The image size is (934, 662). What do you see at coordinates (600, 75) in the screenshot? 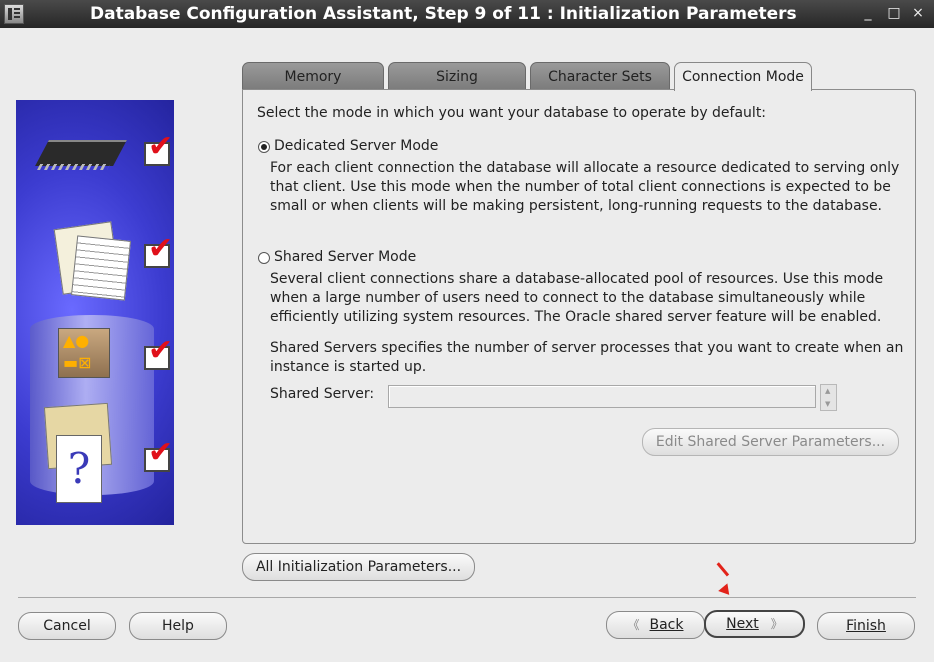
I see `tab-character-sets: Character Sets` at bounding box center [600, 75].